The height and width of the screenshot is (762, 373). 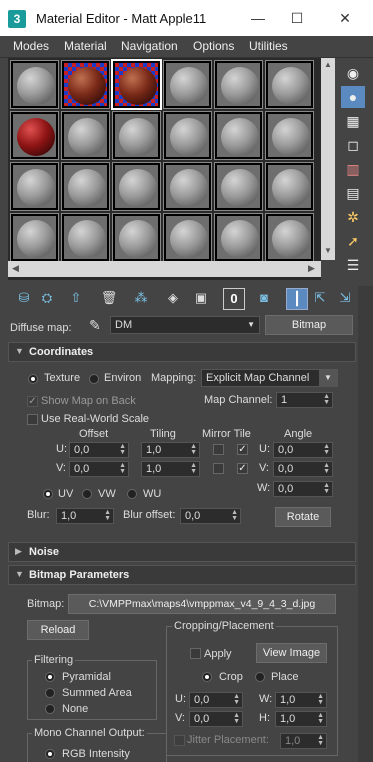 What do you see at coordinates (182, 352) in the screenshot?
I see `coordinates-rollout-header: ▼ Coordinates` at bounding box center [182, 352].